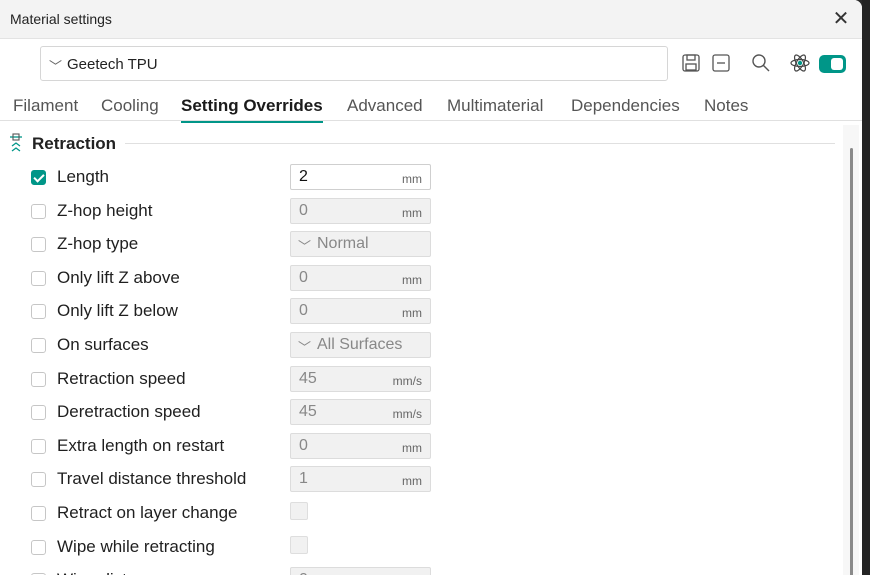 The height and width of the screenshot is (575, 870). Describe the element at coordinates (841, 19) in the screenshot. I see `close-icon: ✕` at that location.